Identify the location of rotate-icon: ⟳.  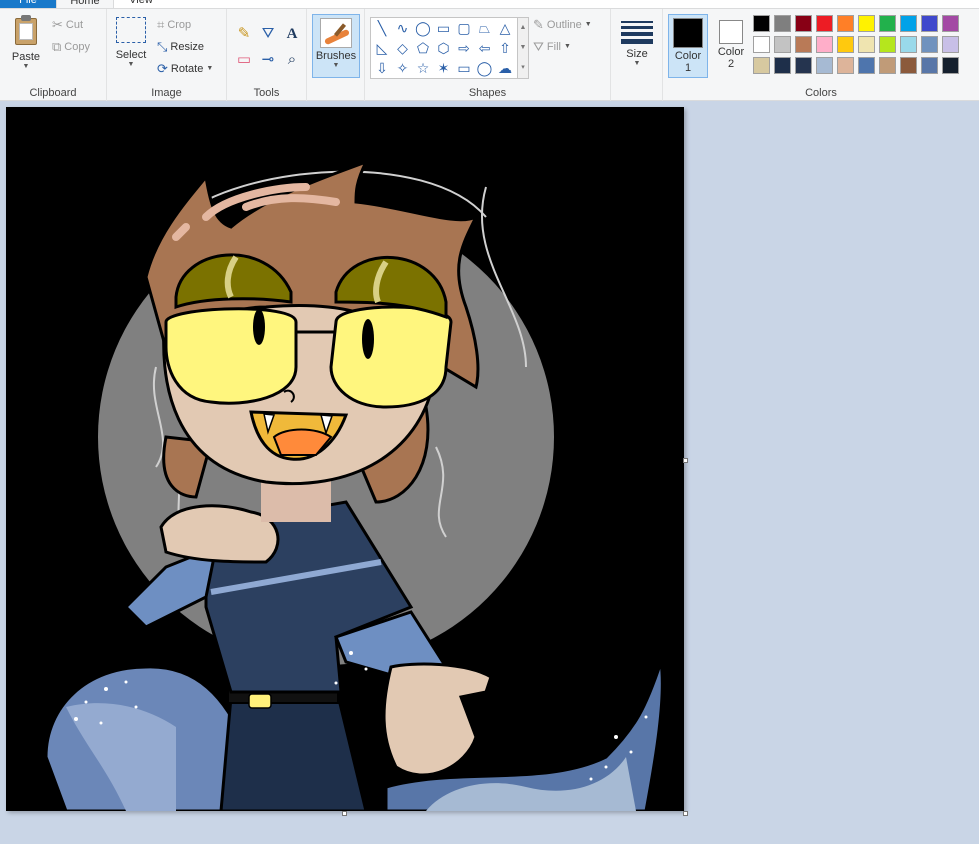
(162, 68).